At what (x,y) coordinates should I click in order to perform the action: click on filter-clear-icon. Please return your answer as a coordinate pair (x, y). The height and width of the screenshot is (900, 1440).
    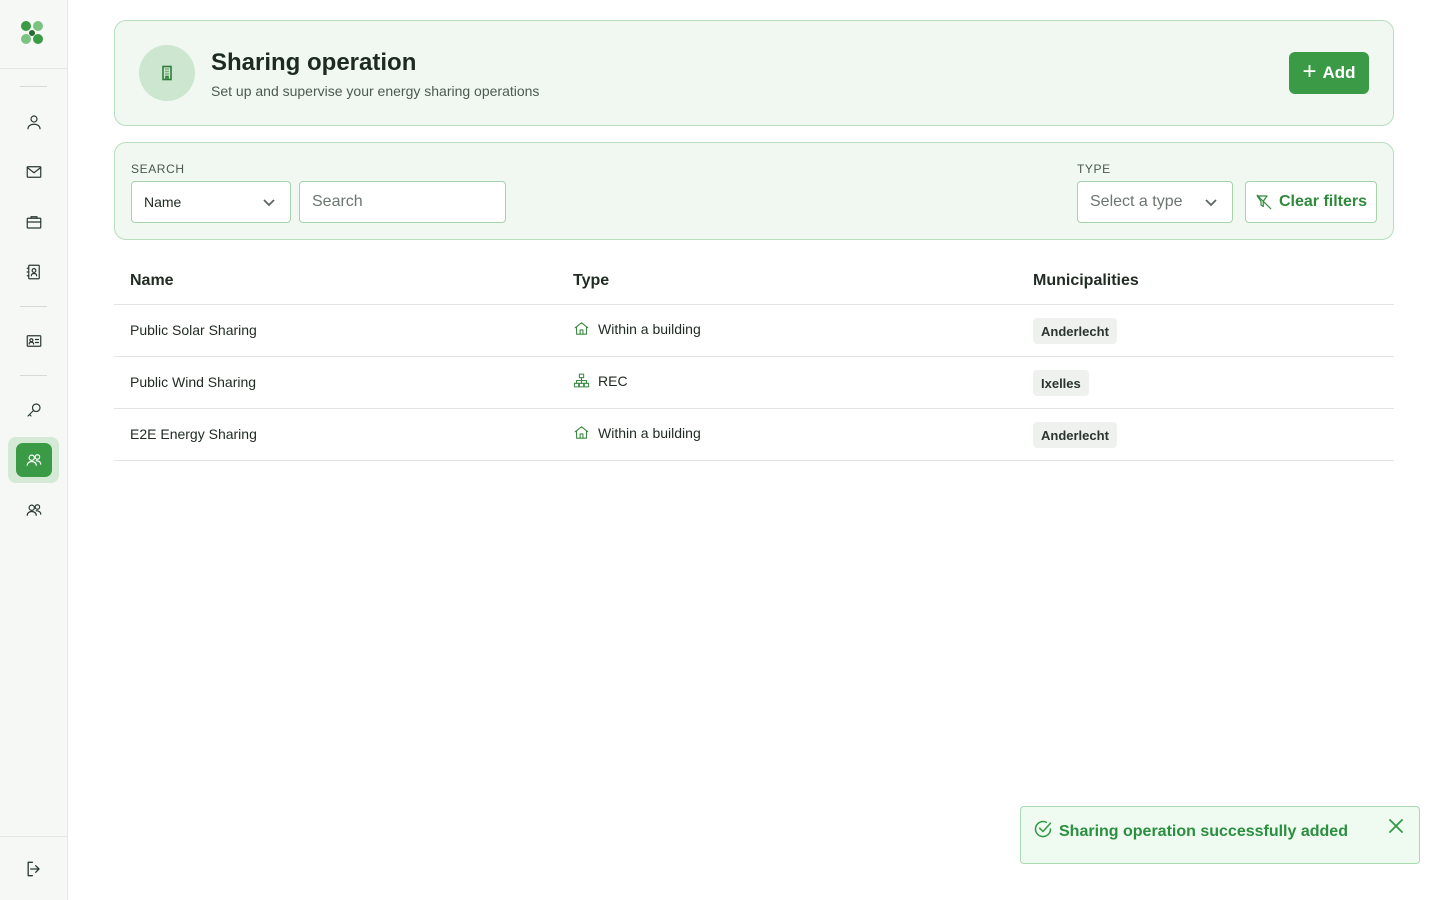
    Looking at the image, I should click on (1264, 202).